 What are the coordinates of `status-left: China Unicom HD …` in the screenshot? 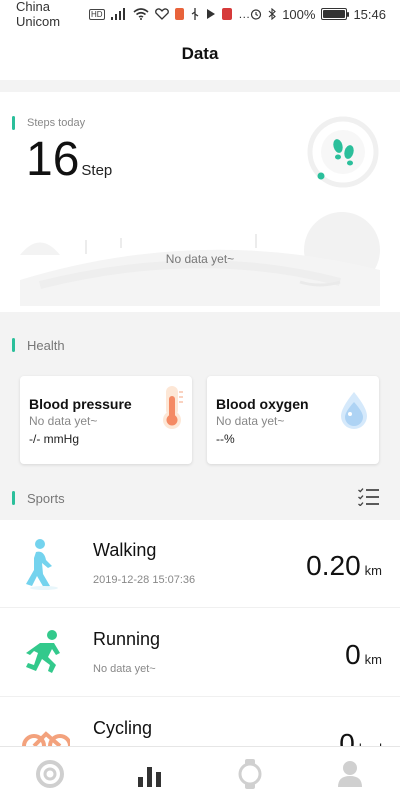 It's located at (133, 14).